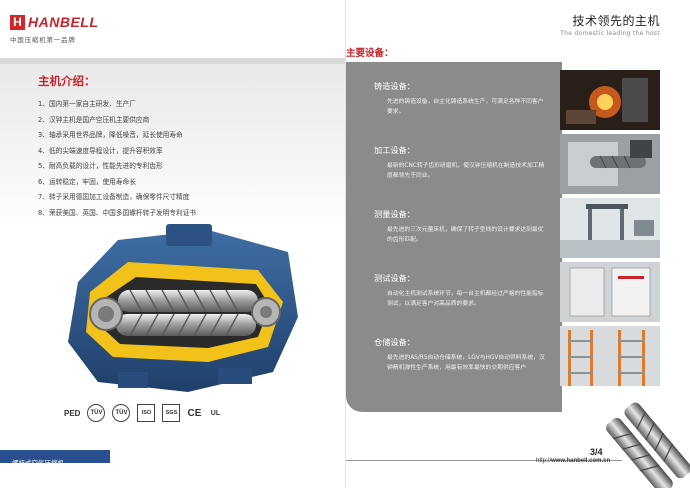 The width and height of the screenshot is (690, 488). What do you see at coordinates (394, 214) in the screenshot?
I see `equipment-heading: 测量设备：` at bounding box center [394, 214].